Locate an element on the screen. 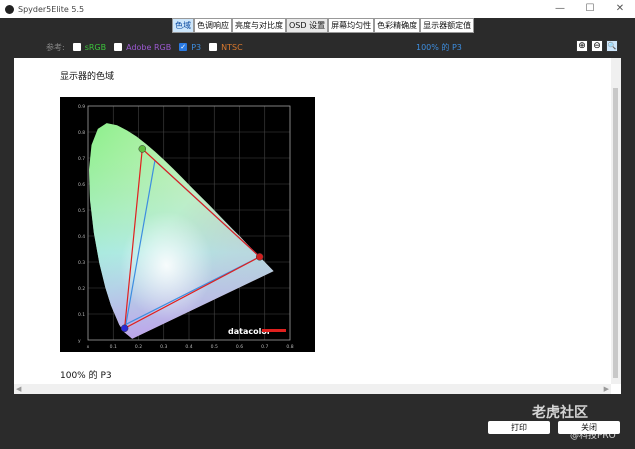 The image size is (635, 449). tab-gamut: 色域 is located at coordinates (183, 25).